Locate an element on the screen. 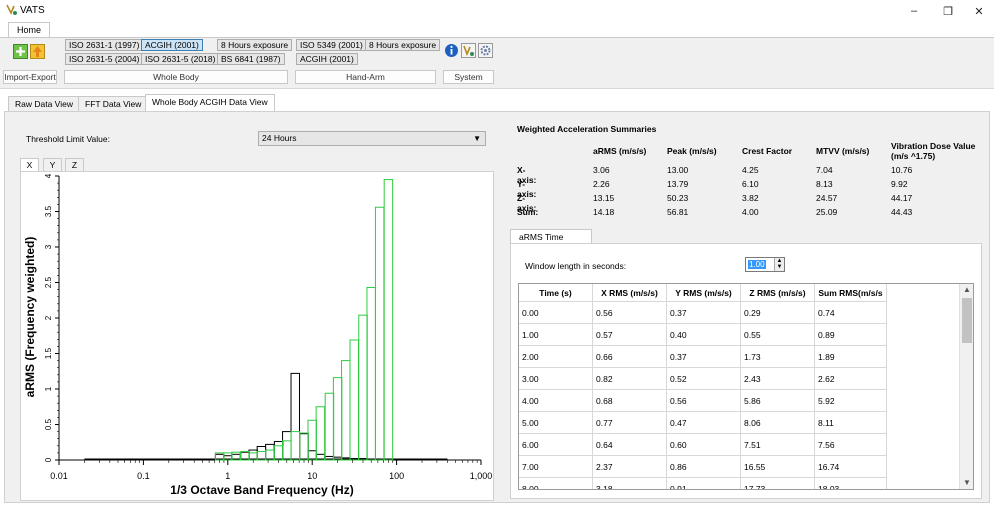 Image resolution: width=994 pixels, height=507 pixels. table-cell: 8.00 is located at coordinates (556, 483).